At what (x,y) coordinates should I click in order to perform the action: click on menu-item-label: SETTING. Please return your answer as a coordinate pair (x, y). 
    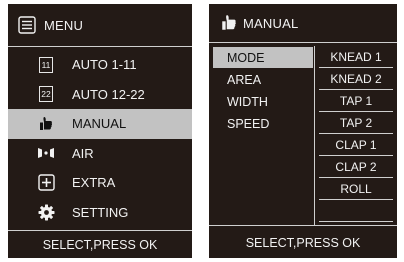
    Looking at the image, I should click on (100, 212).